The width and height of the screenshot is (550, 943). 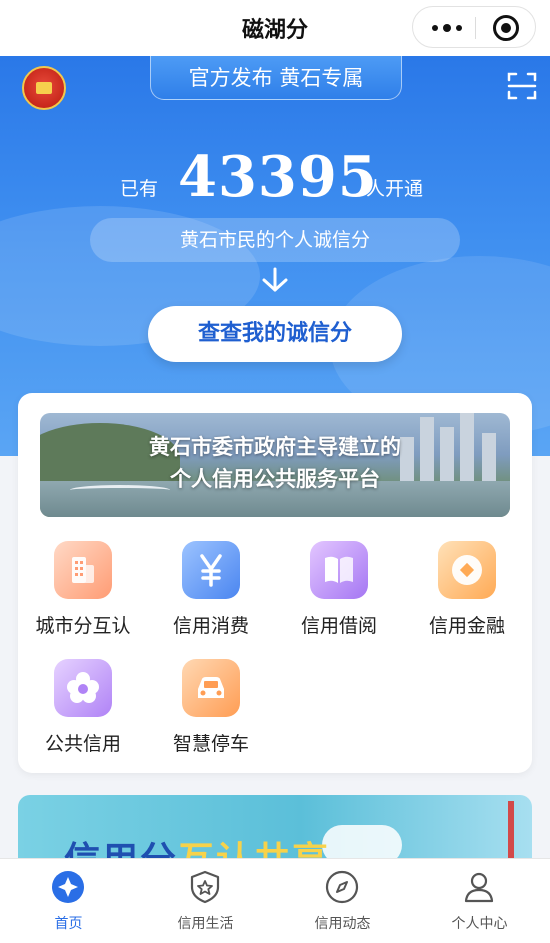 I want to click on service-label: 信用借阅, so click(x=338, y=626).